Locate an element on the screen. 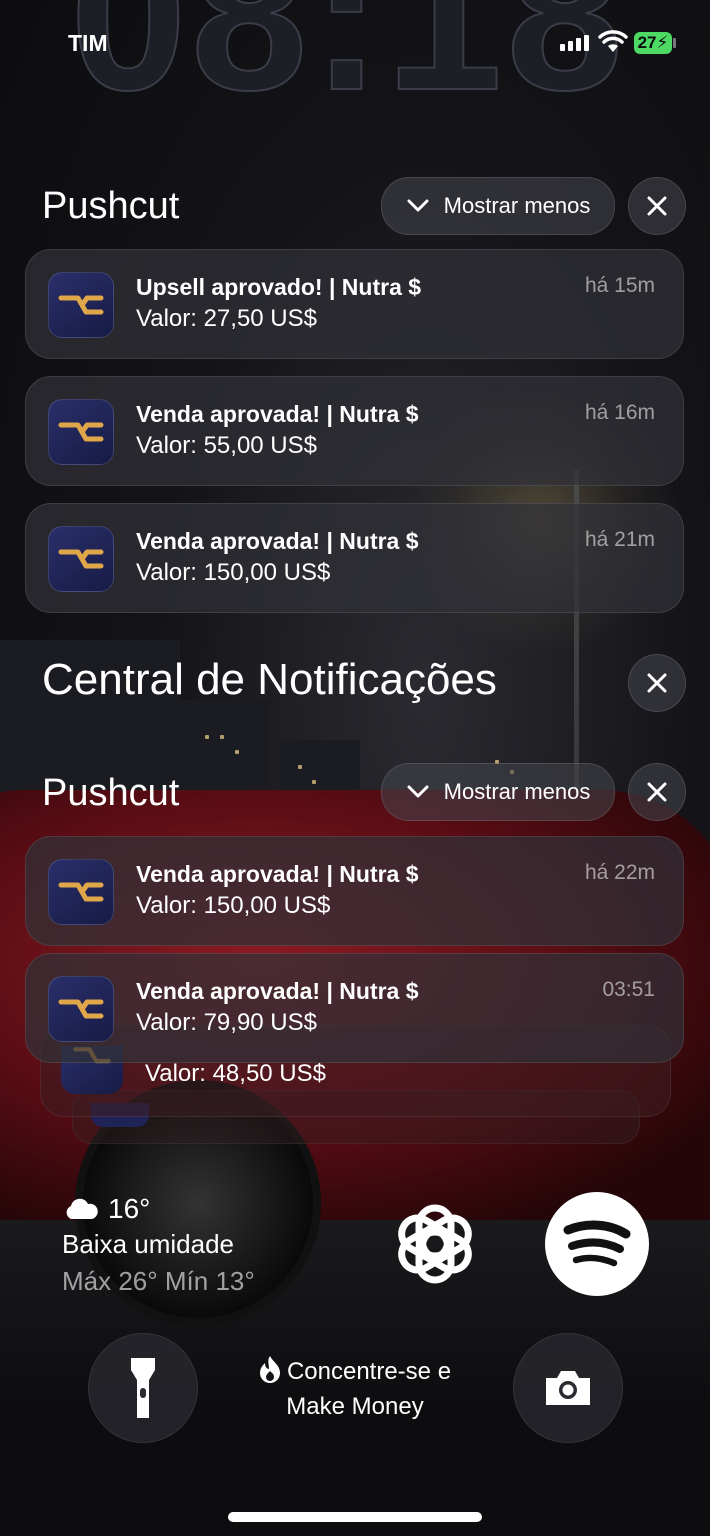 This screenshot has height=1536, width=710. chatgpt-widget is located at coordinates (435, 1244).